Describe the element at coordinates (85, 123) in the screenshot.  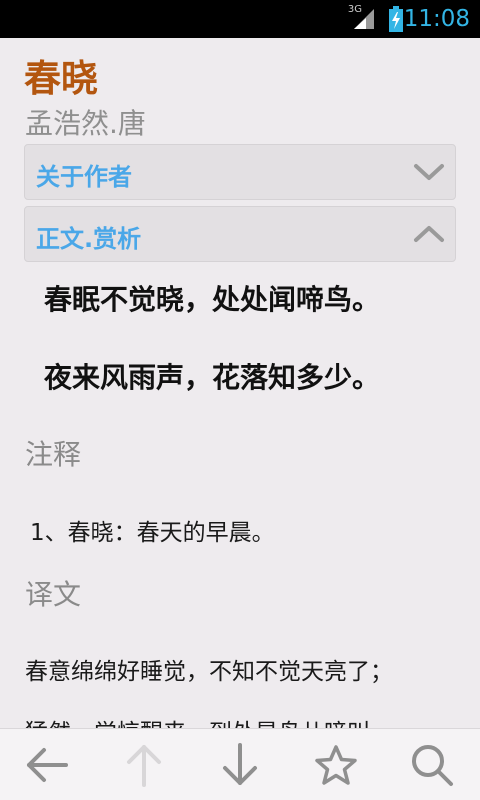
I see `poem-author: 孟浩然.唐` at that location.